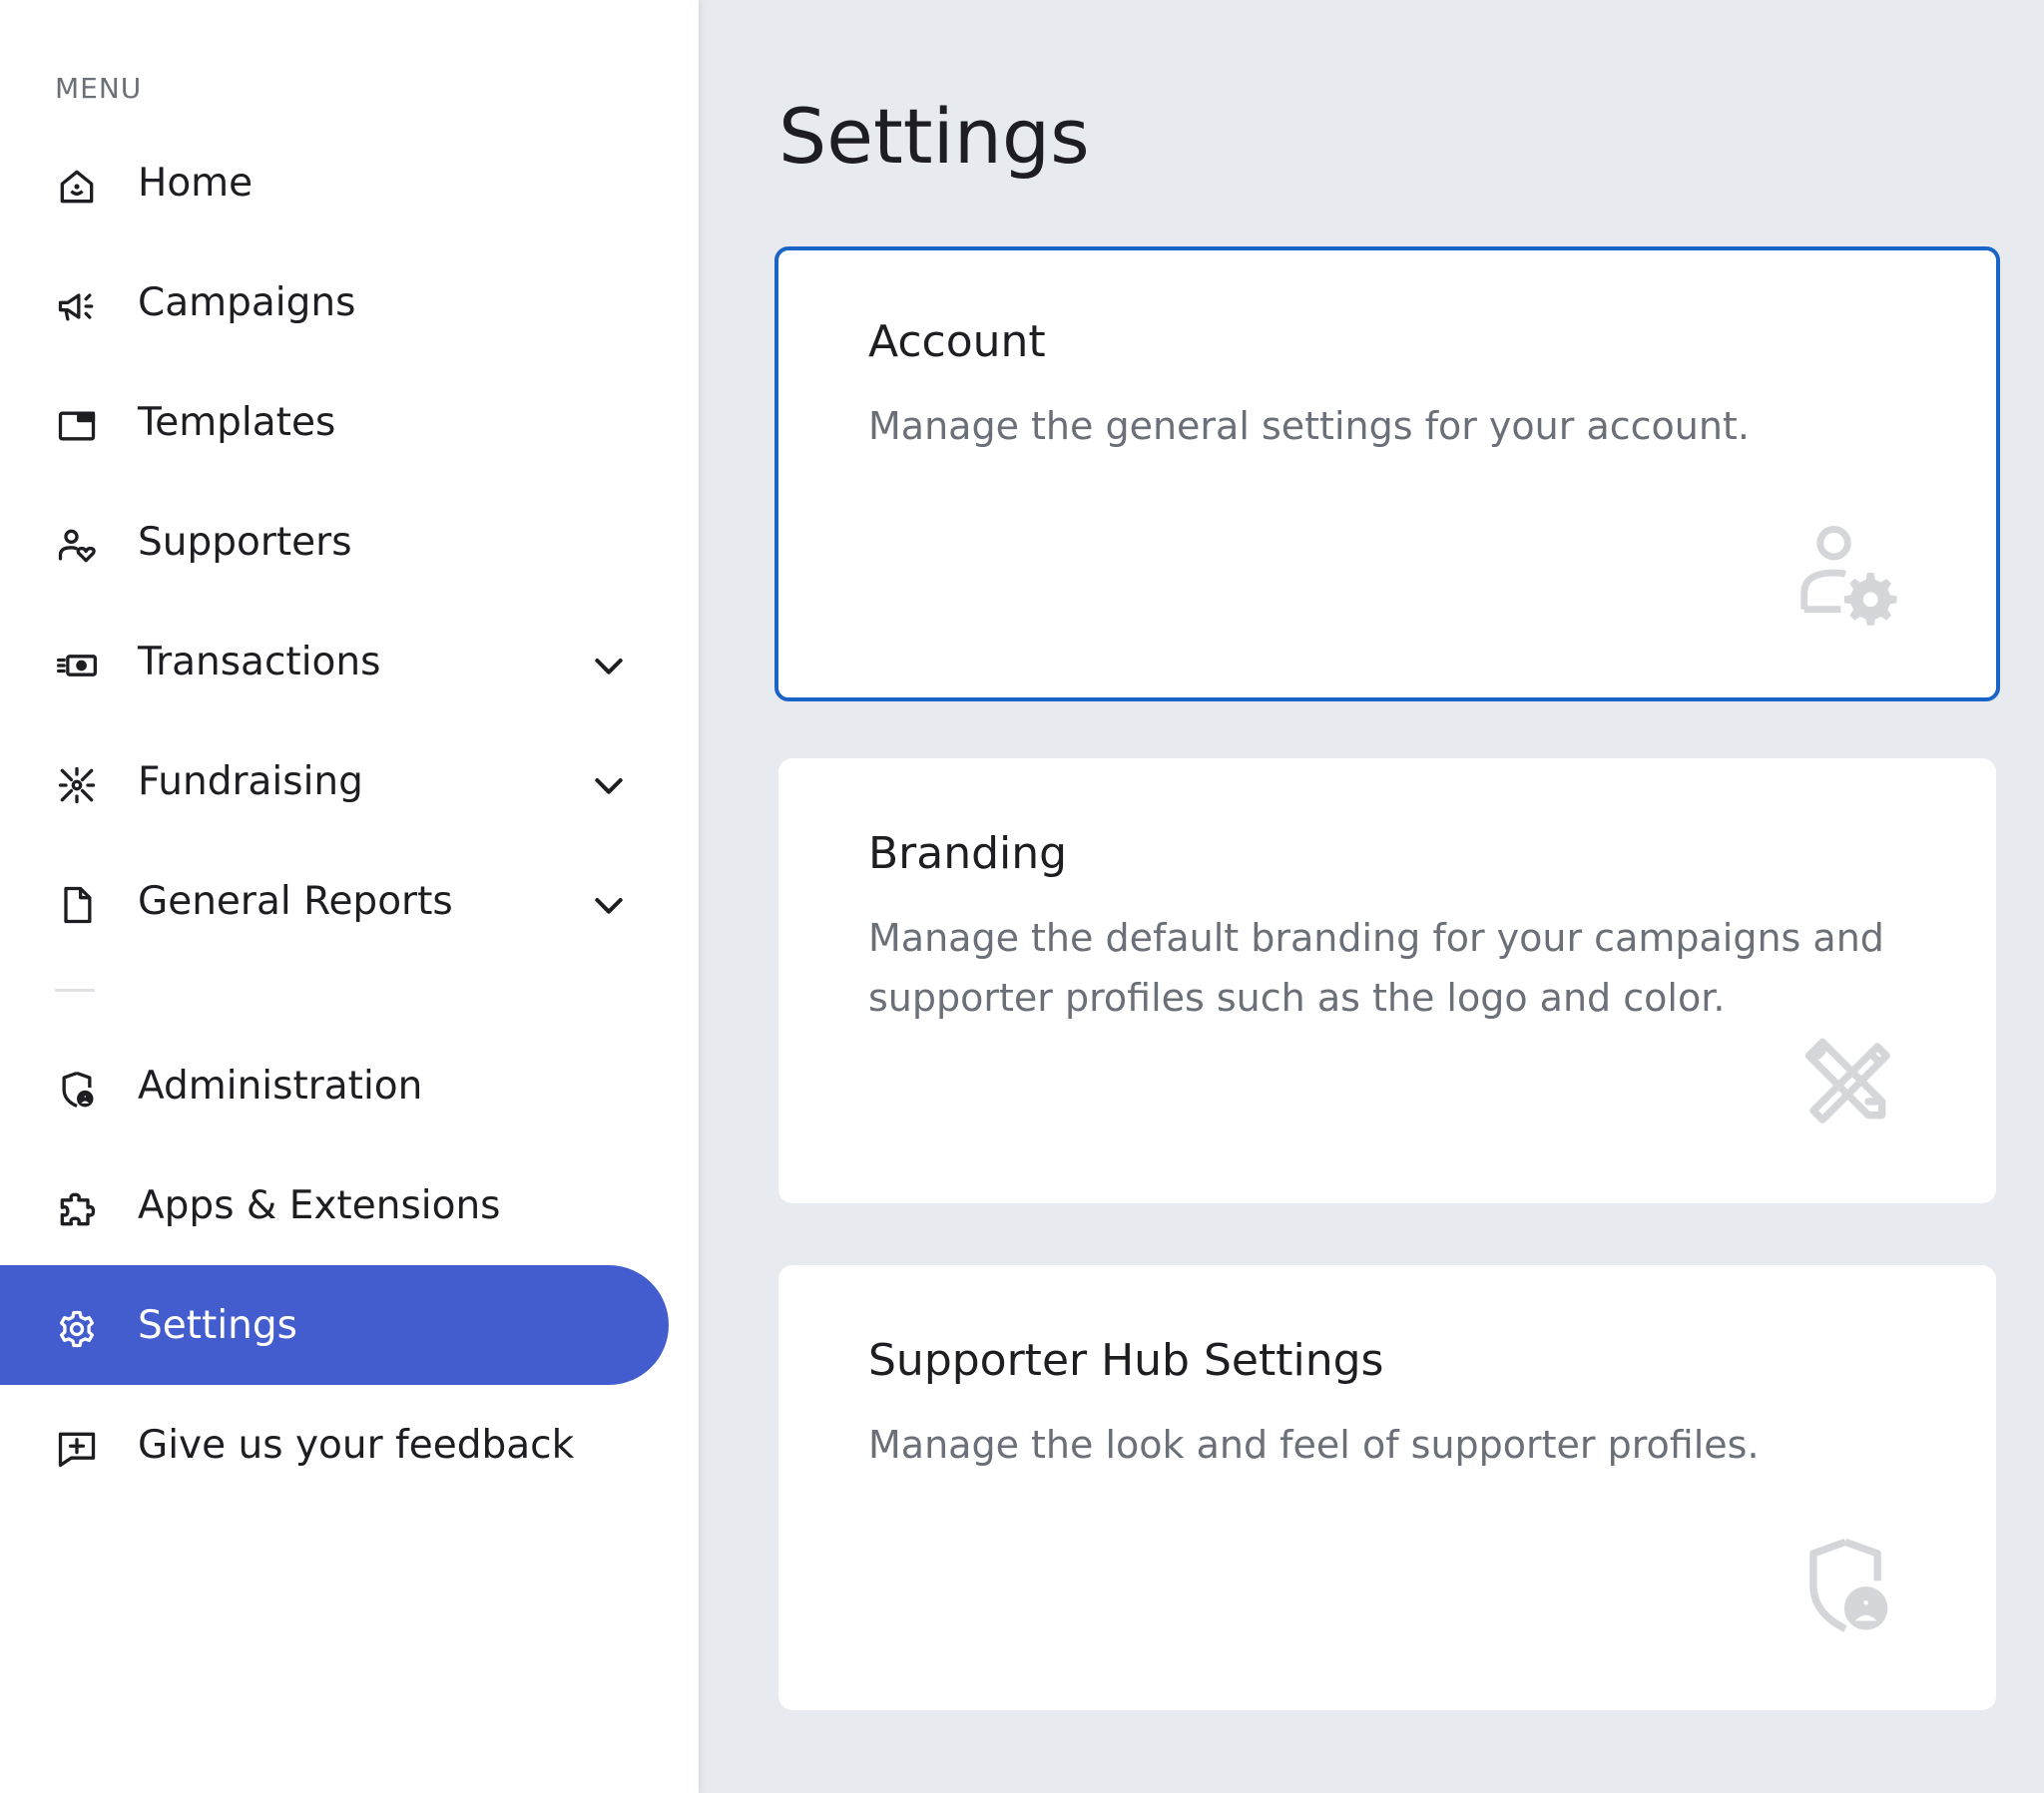 This screenshot has height=1793, width=2044. I want to click on card-title: Account, so click(957, 341).